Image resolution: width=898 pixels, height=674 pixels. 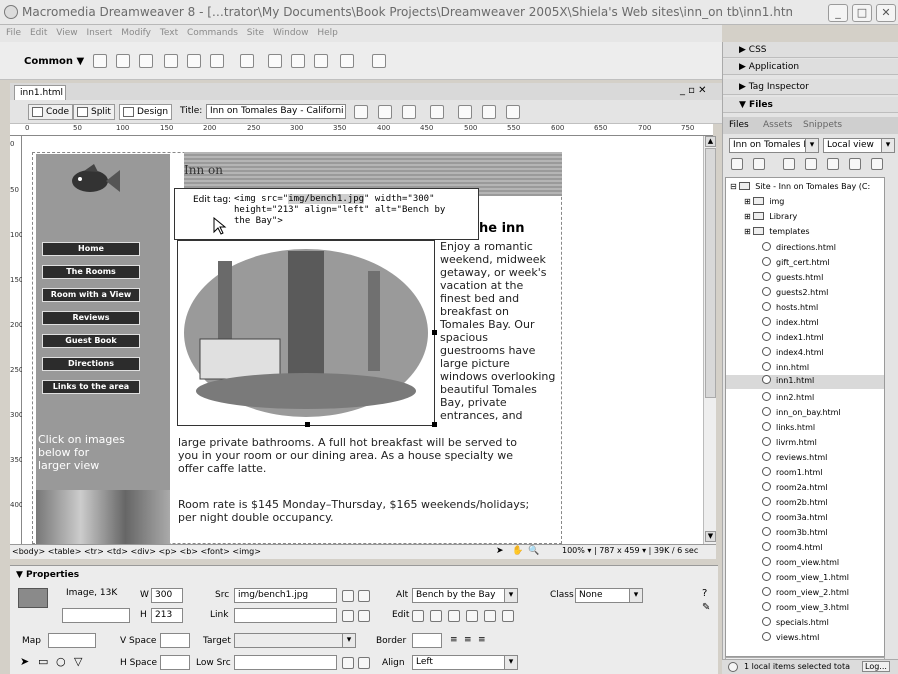 What do you see at coordinates (96, 615) in the screenshot?
I see `image-name-input` at bounding box center [96, 615].